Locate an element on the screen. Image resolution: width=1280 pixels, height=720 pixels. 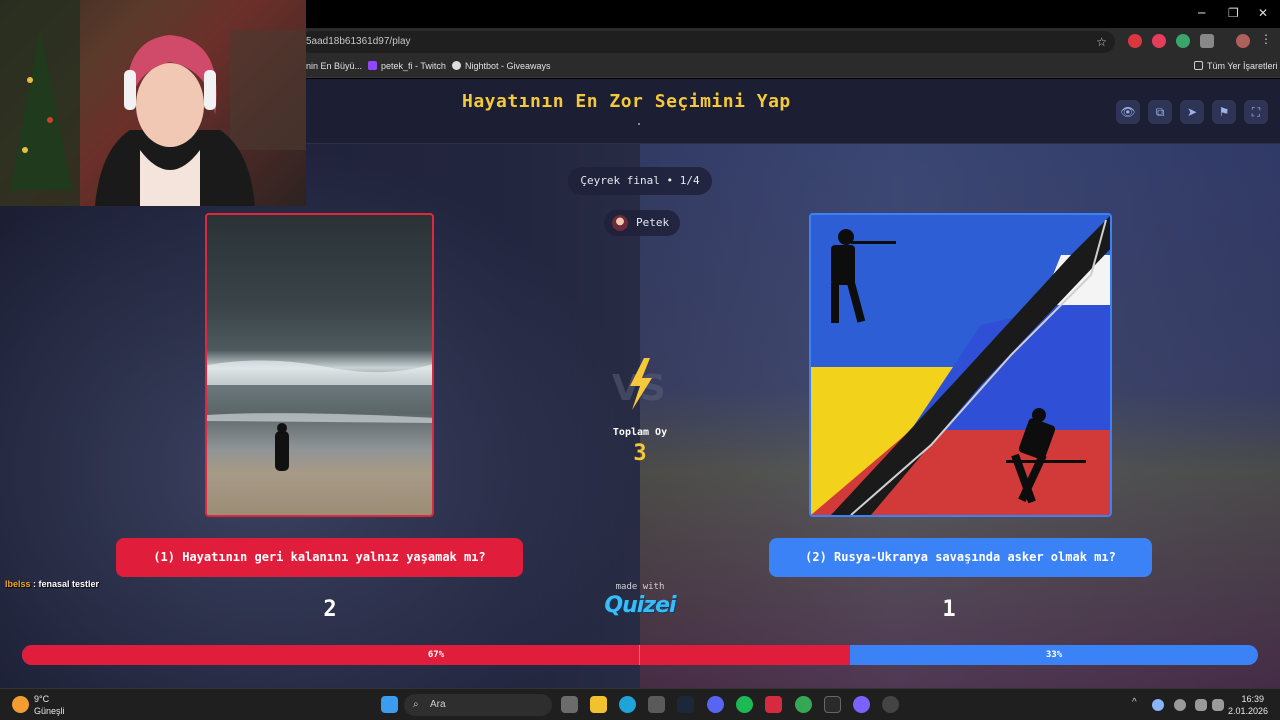
store-icon is located at coordinates (656, 704).